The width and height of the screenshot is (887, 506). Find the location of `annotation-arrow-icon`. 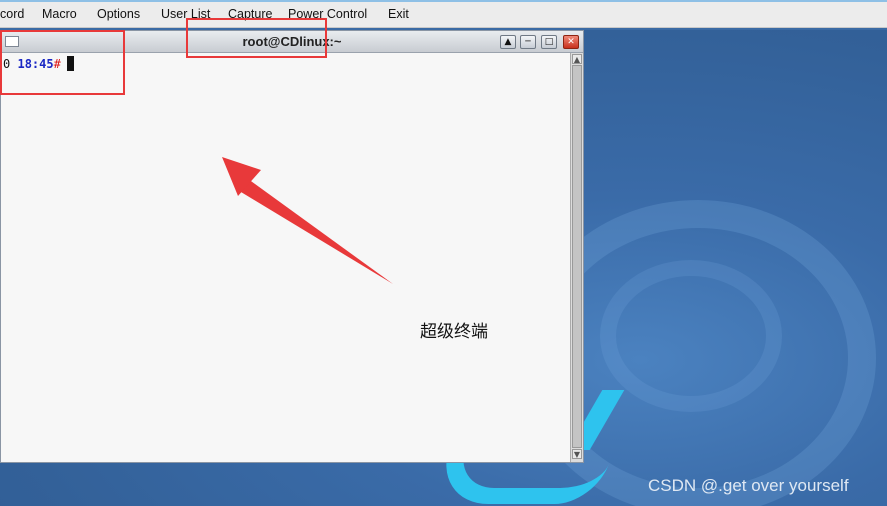

annotation-arrow-icon is located at coordinates (307, 220).